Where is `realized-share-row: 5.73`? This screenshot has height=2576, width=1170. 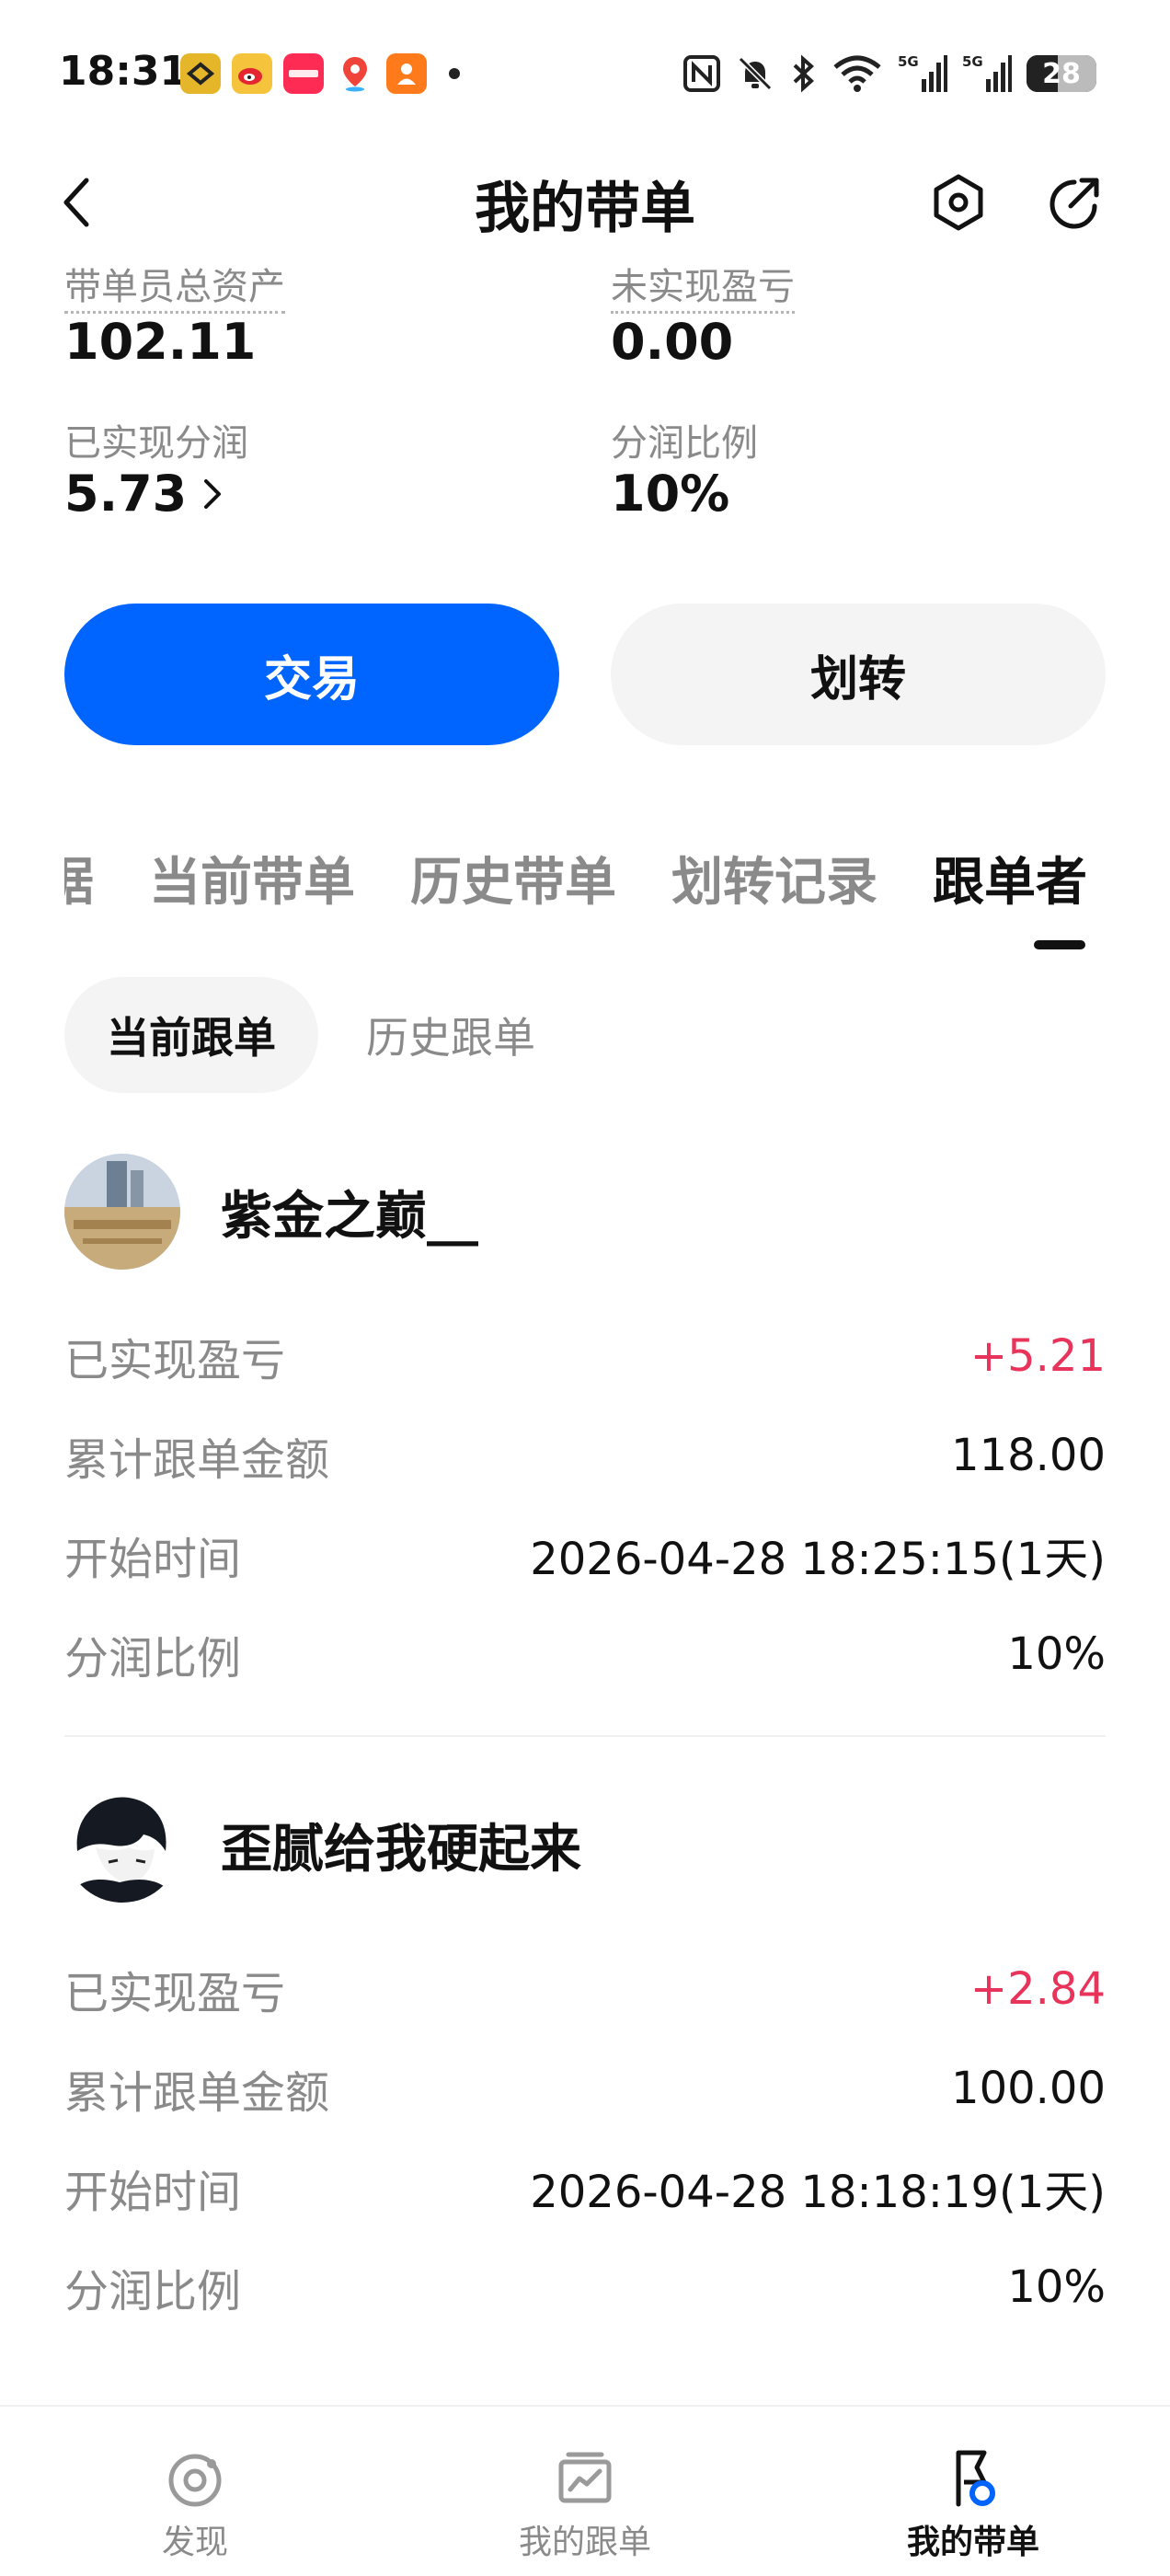
realized-share-row: 5.73 is located at coordinates (156, 494).